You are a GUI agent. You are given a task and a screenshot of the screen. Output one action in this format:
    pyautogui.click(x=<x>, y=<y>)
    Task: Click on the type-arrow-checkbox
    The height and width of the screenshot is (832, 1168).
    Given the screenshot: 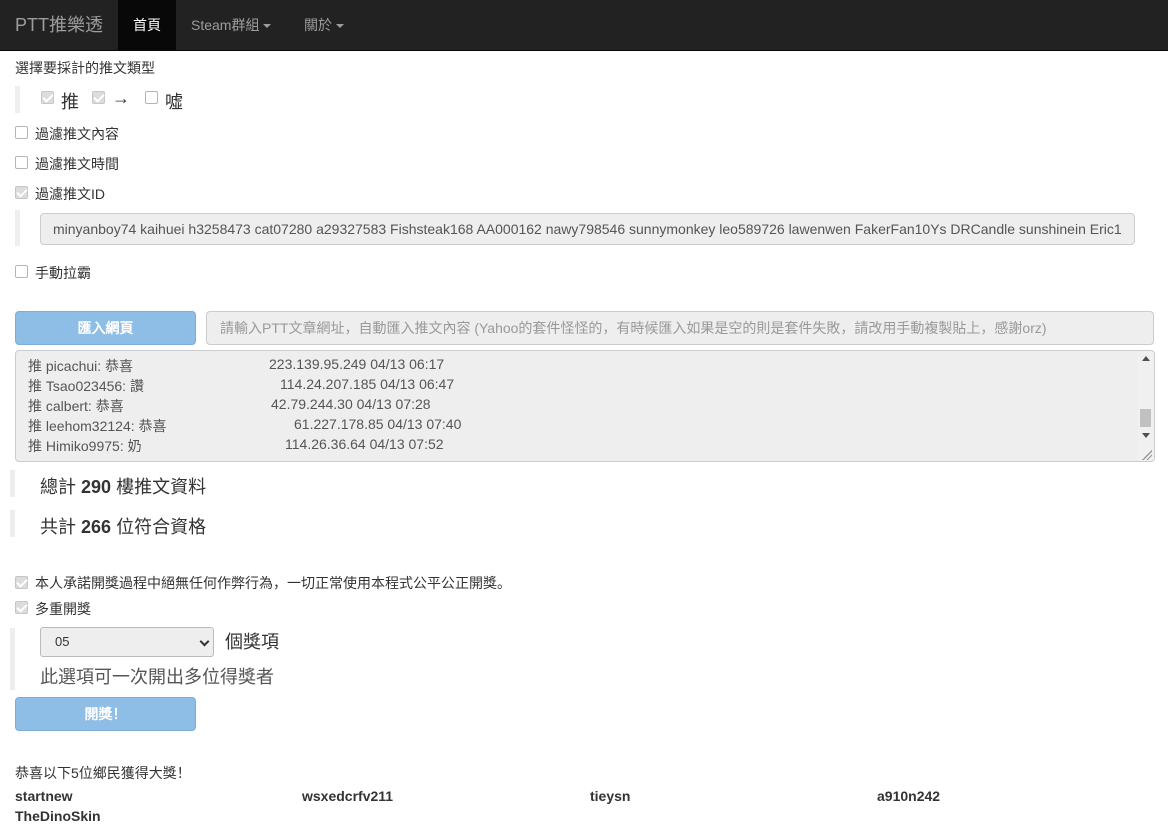 What is the action you would take?
    pyautogui.click(x=98, y=97)
    